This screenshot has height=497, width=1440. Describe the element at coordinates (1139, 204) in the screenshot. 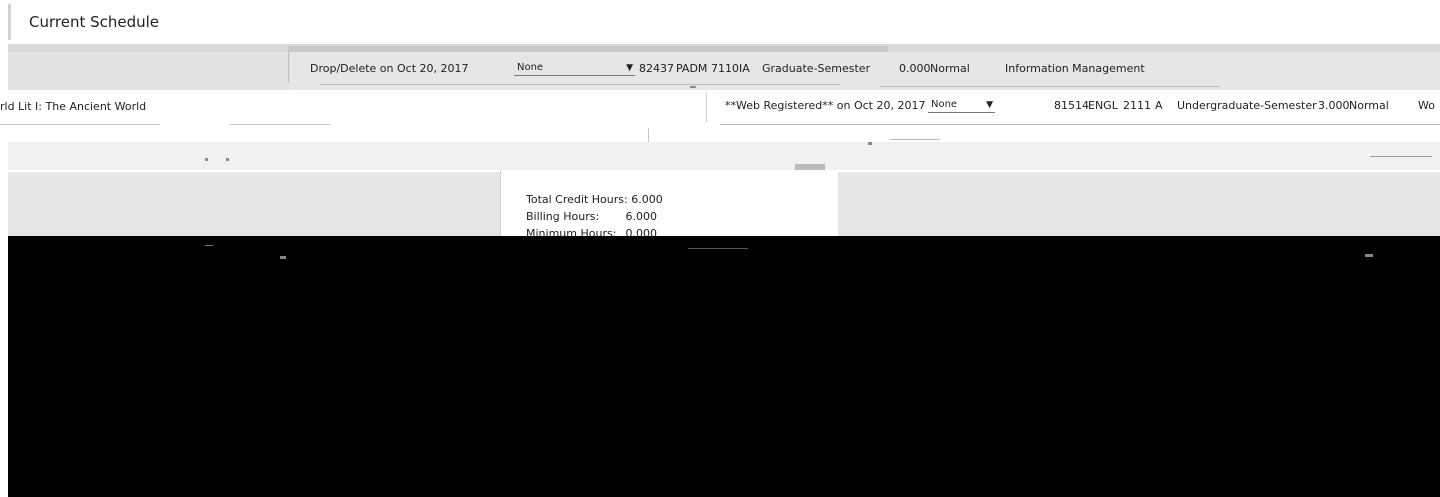

I see `totals-band-right` at that location.